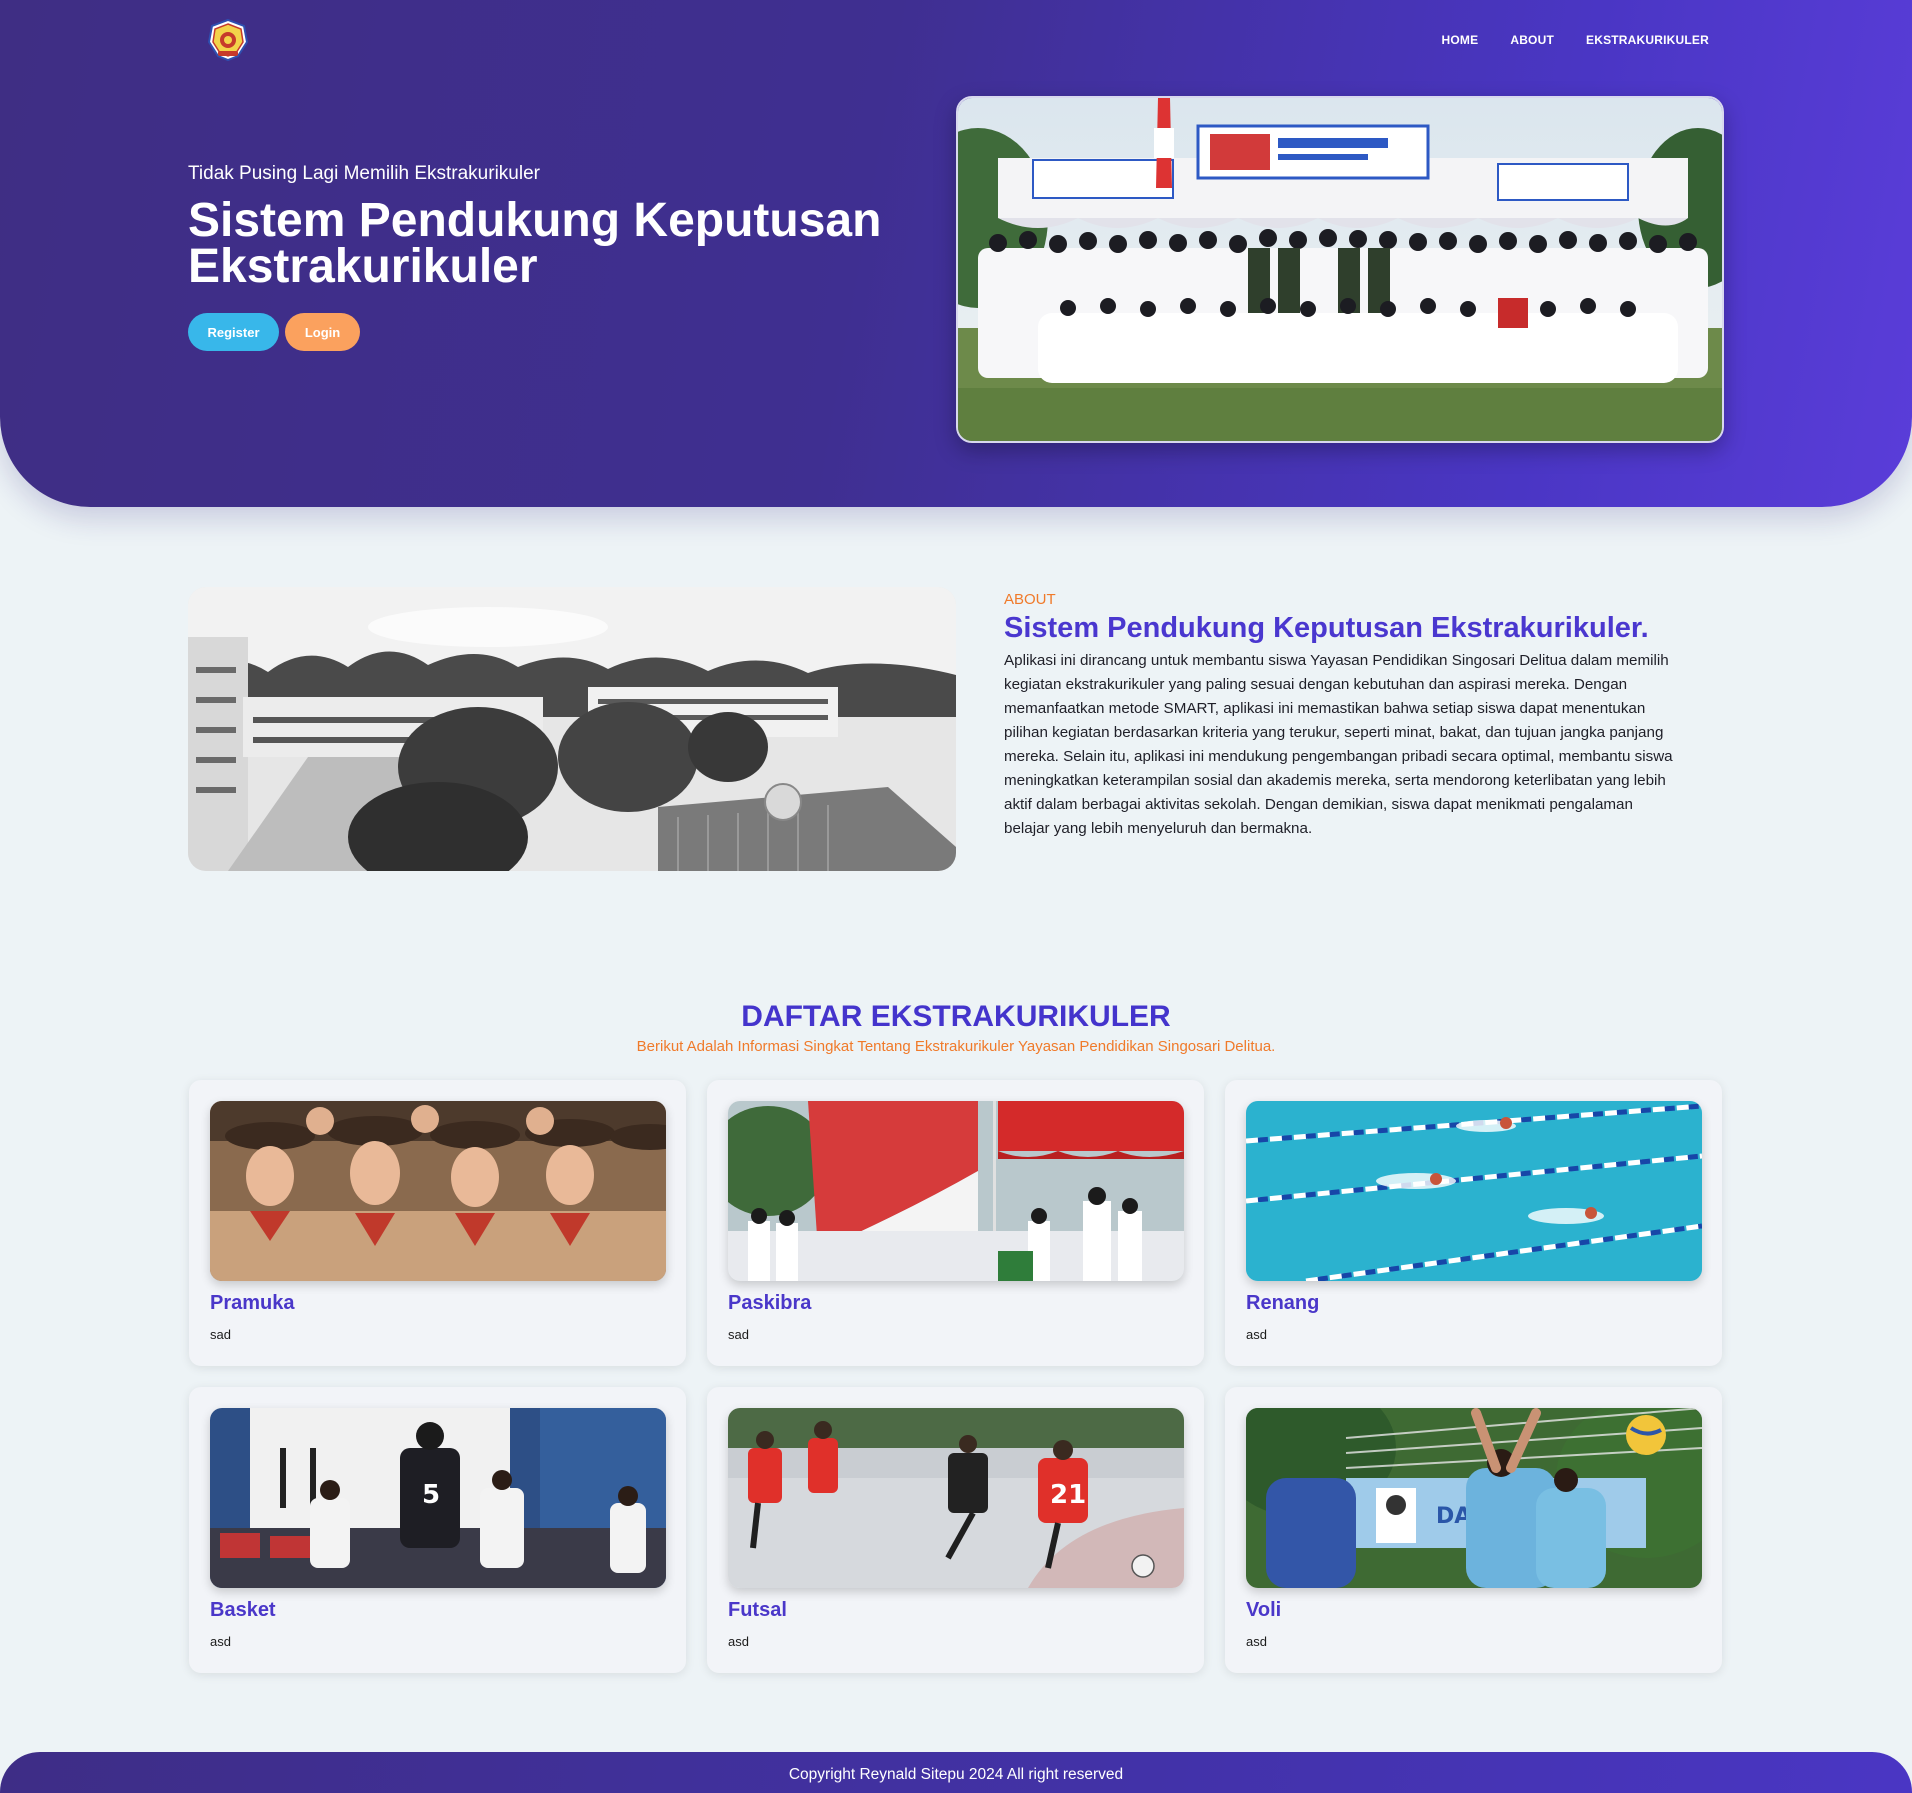 This screenshot has width=1912, height=1793. I want to click on hero-buttons: Register Login, so click(274, 332).